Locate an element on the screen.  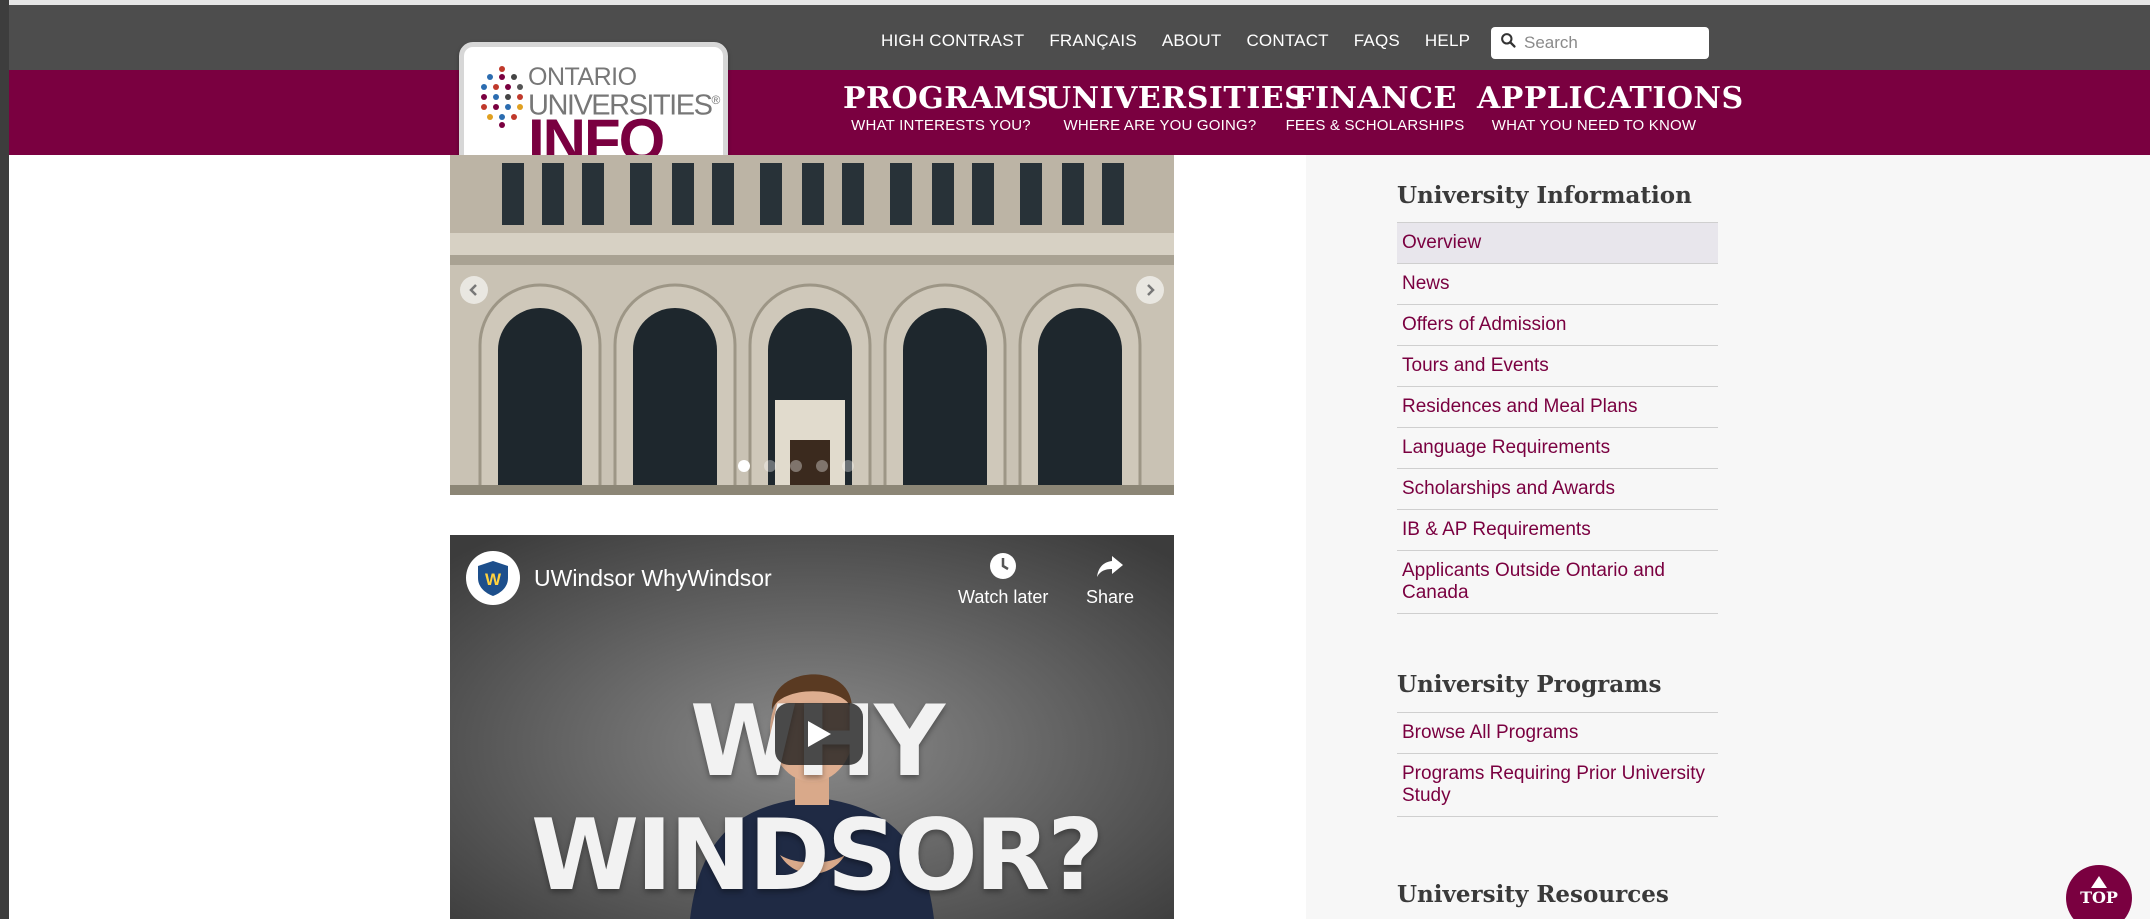
nav-subtitle: WHAT YOU NEED TO KNOW is located at coordinates (1594, 125).